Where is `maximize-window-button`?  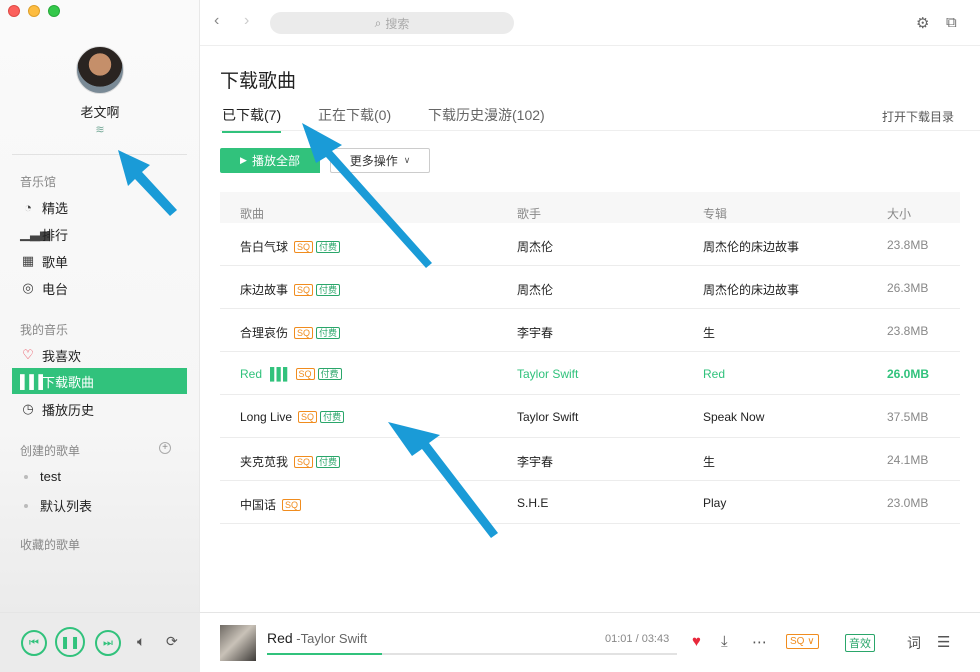 maximize-window-button is located at coordinates (54, 11).